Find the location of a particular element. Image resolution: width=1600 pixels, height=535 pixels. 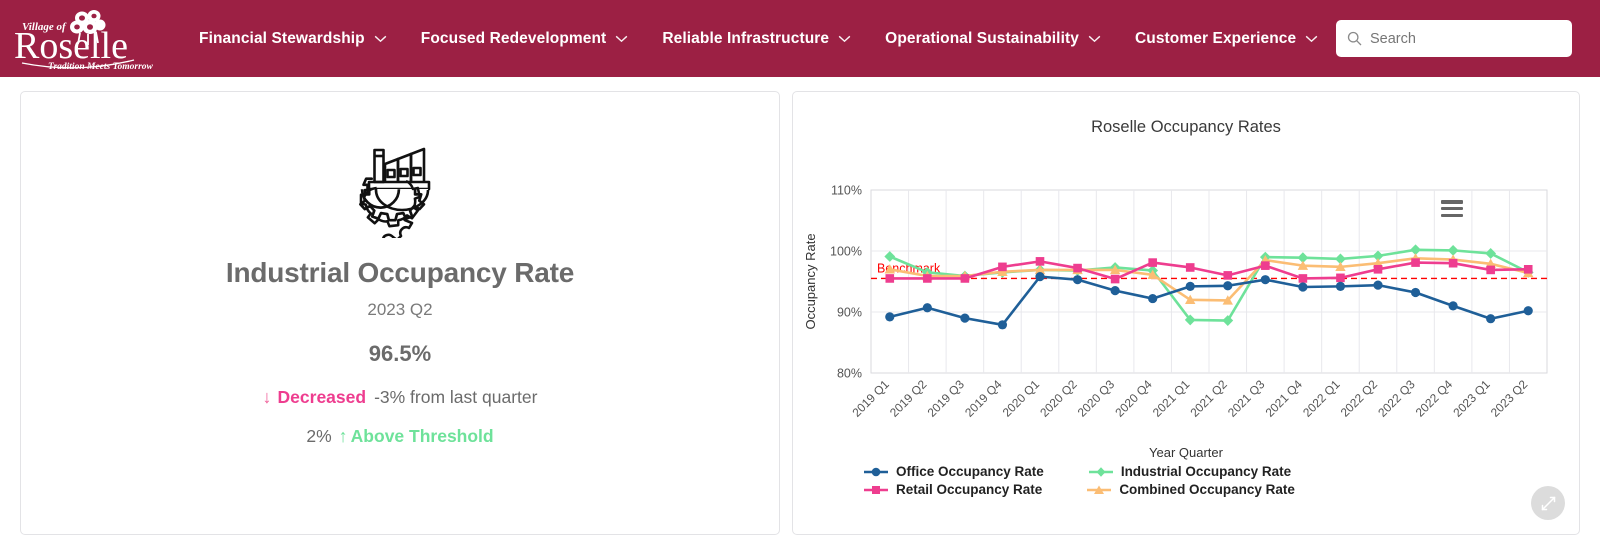

svg-text: Occupancy Rate is located at coordinates (810, 281).